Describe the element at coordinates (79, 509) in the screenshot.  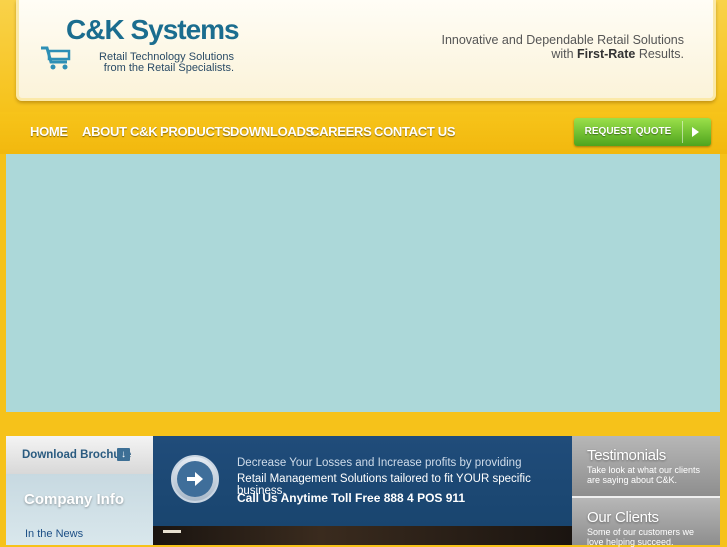
I see `company-info-panel: Company Info In the News` at that location.